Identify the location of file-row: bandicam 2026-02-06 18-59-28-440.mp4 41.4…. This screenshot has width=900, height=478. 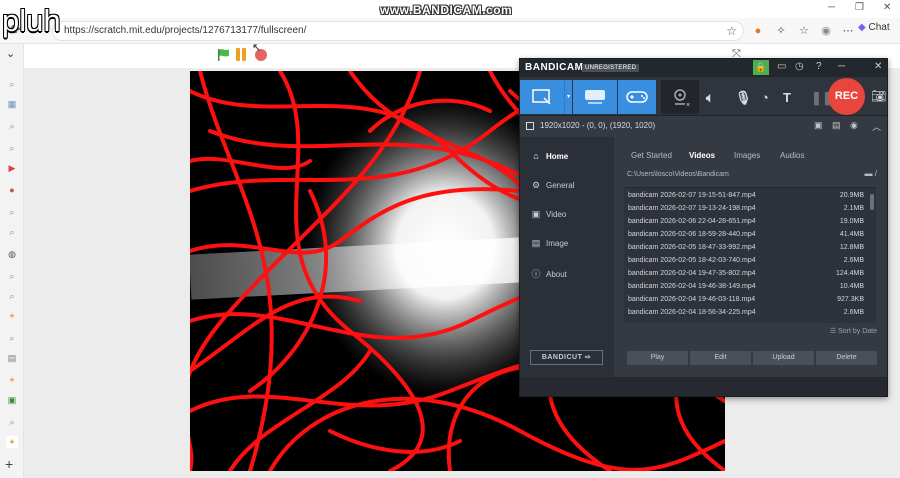
(746, 235).